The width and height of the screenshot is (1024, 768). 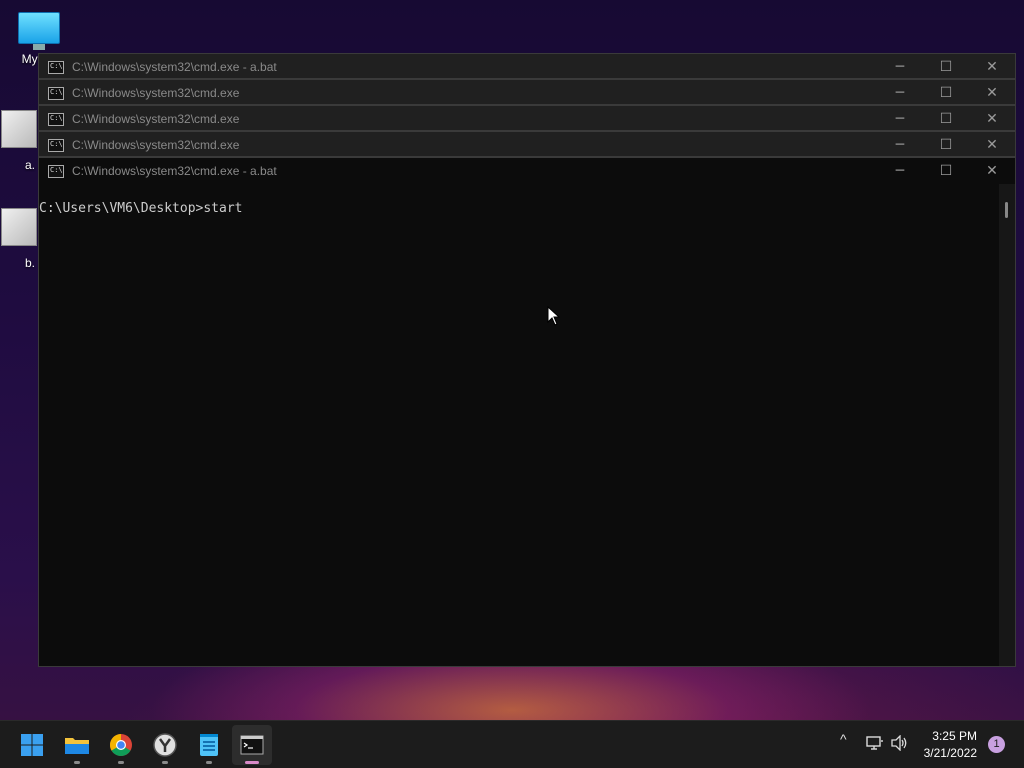 I want to click on system-clock: 3:25 PM 3/21/2022, so click(x=950, y=745).